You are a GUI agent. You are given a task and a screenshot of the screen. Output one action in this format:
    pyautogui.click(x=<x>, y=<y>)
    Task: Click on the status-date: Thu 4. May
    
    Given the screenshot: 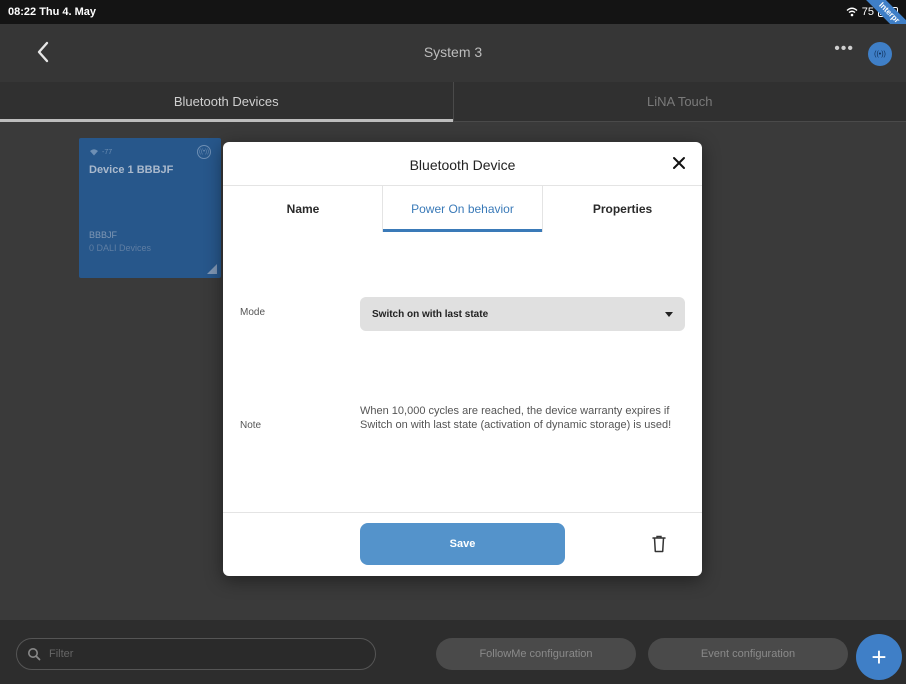 What is the action you would take?
    pyautogui.click(x=68, y=12)
    